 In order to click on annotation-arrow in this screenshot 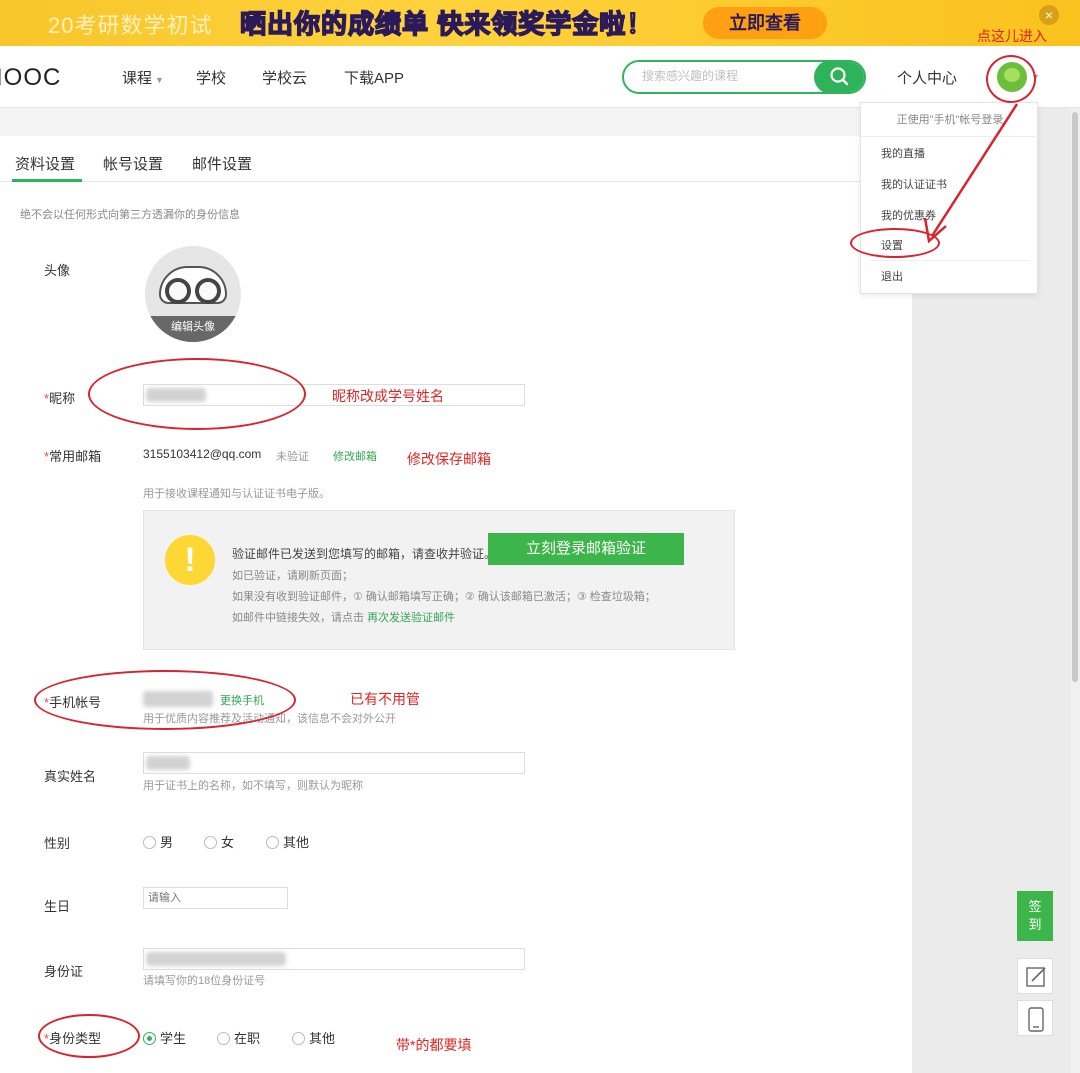, I will do `click(971, 173)`.